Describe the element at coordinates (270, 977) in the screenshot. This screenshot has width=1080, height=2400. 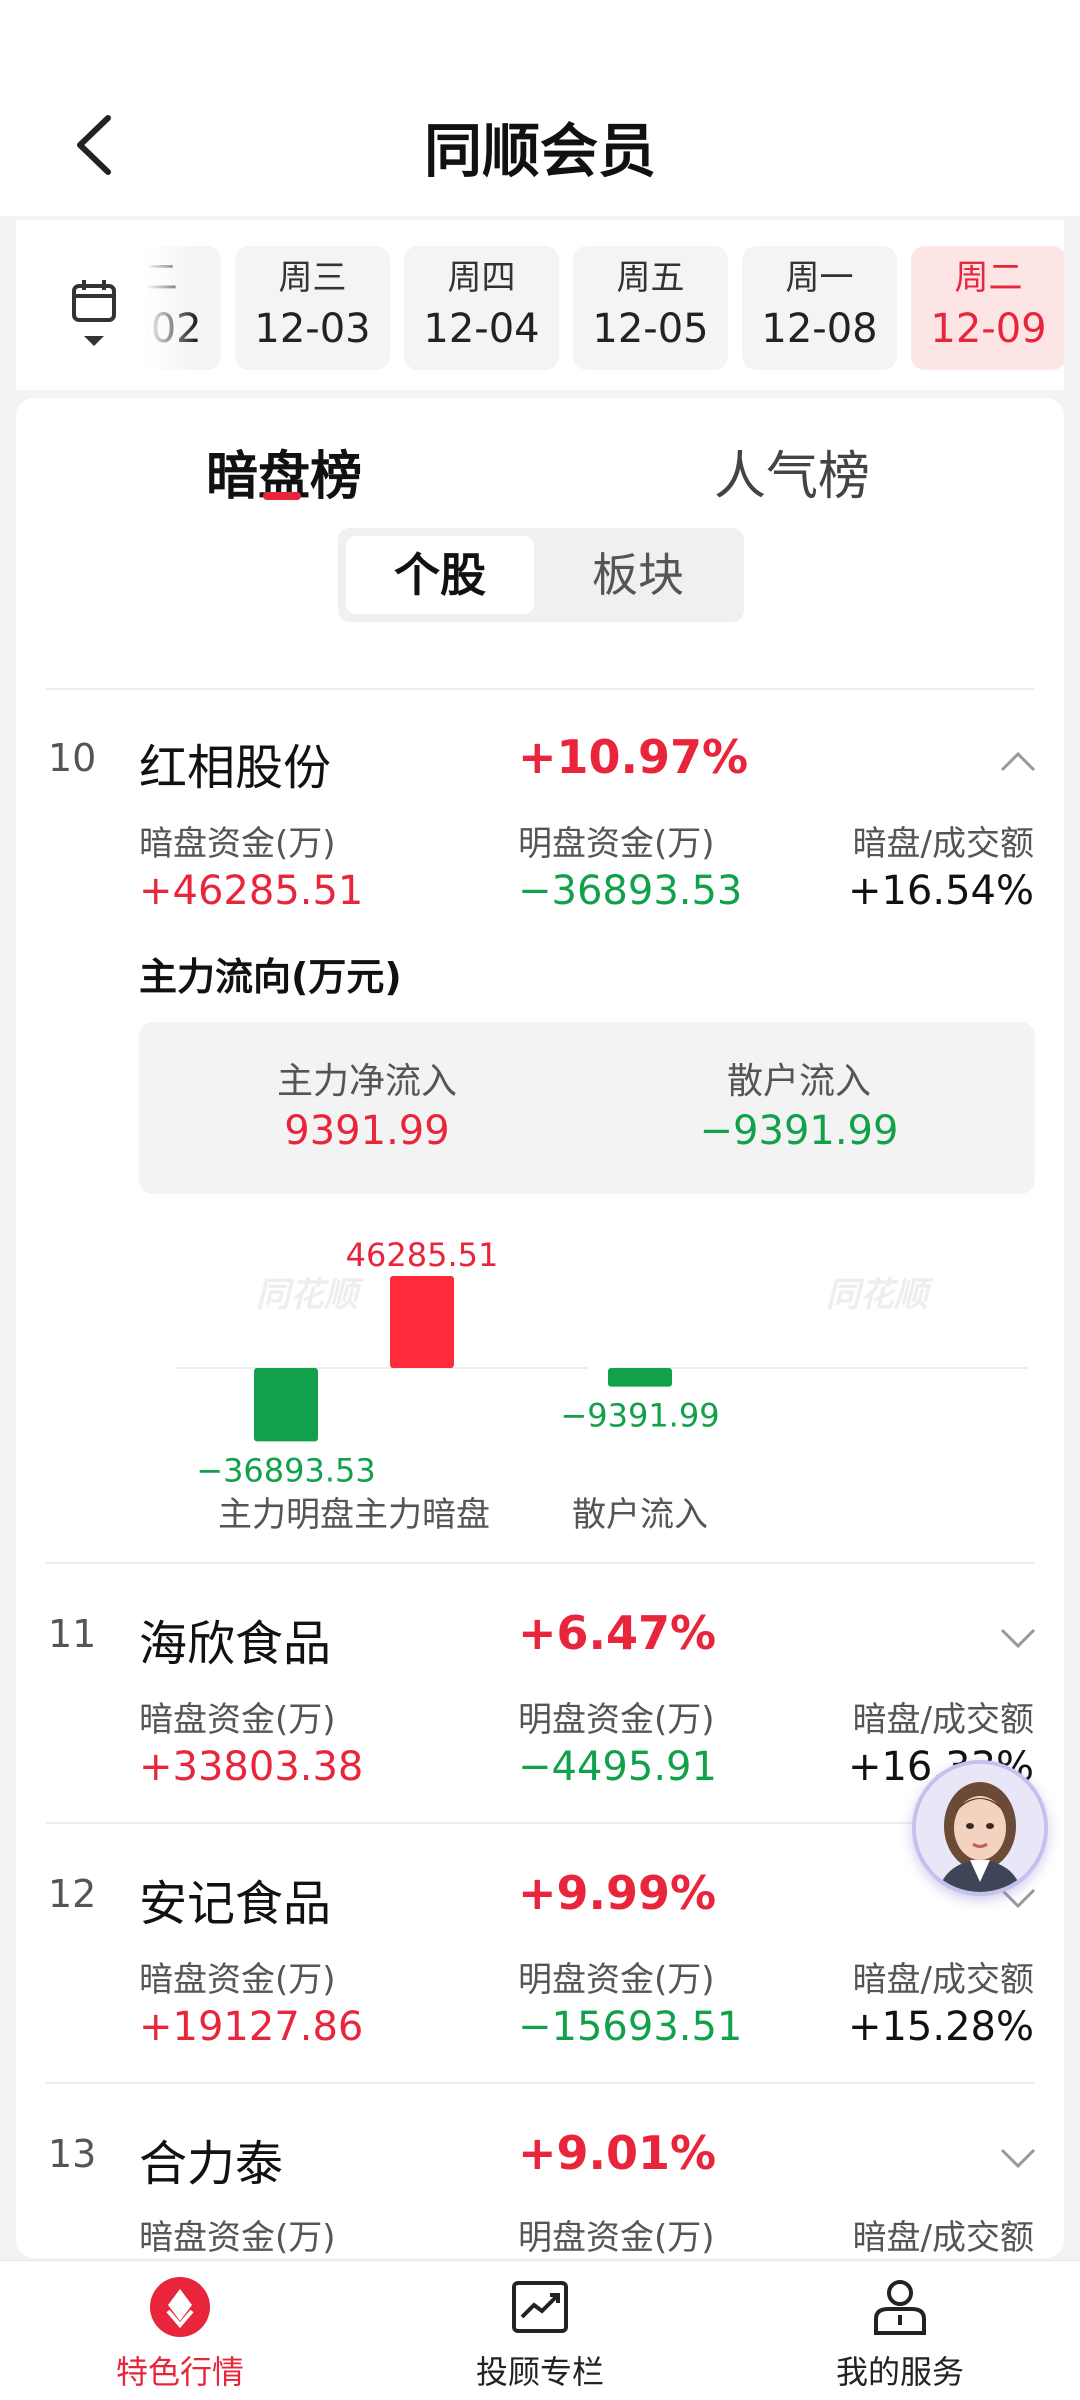
I see `flow-section-title: 主力流向(万元)` at that location.